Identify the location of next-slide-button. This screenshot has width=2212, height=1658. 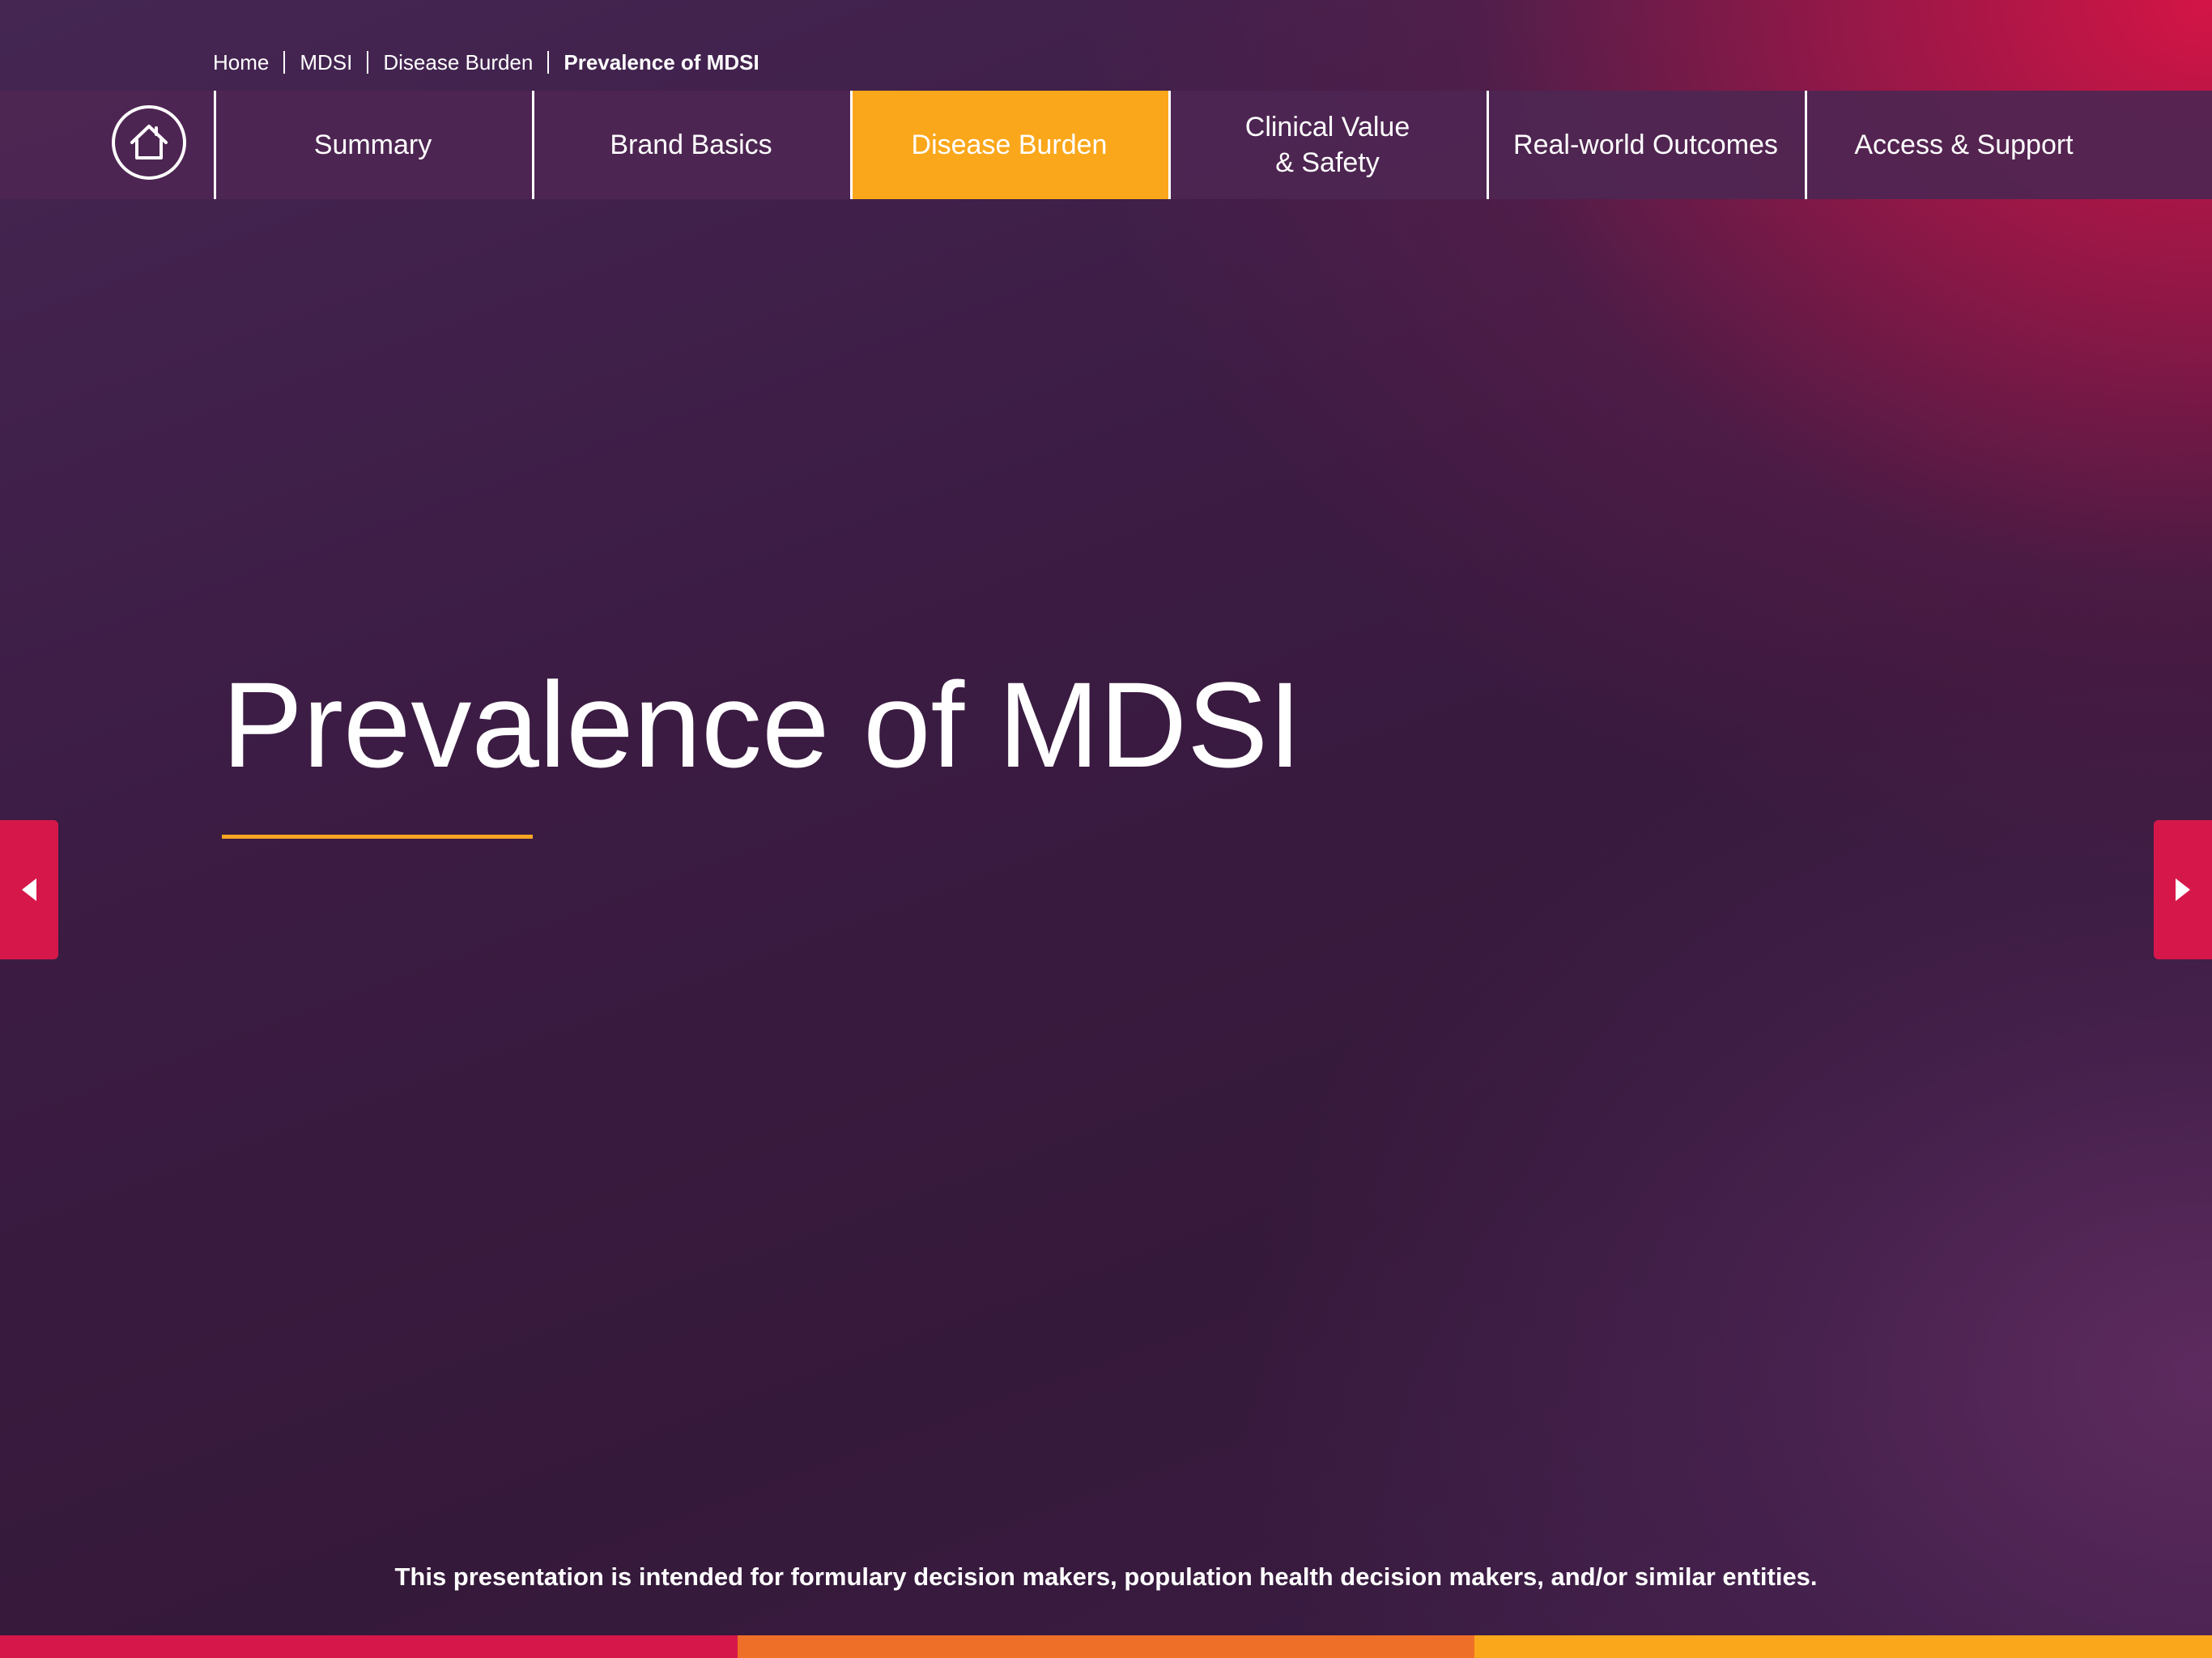
(2183, 889).